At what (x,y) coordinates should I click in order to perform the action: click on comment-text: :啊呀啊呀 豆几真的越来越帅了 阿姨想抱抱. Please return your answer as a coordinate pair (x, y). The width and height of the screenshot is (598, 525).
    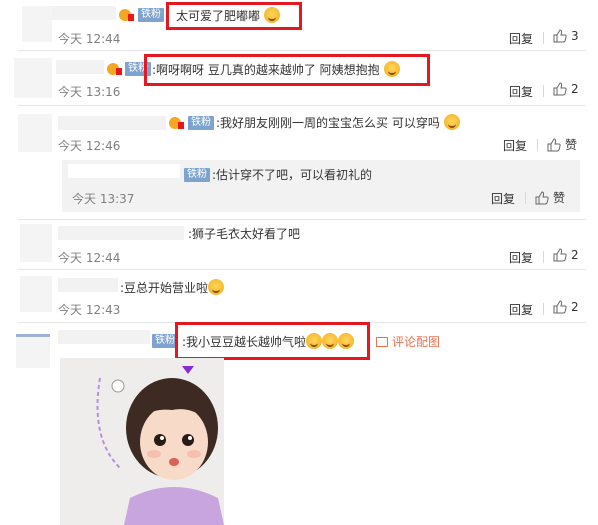
    Looking at the image, I should click on (276, 69).